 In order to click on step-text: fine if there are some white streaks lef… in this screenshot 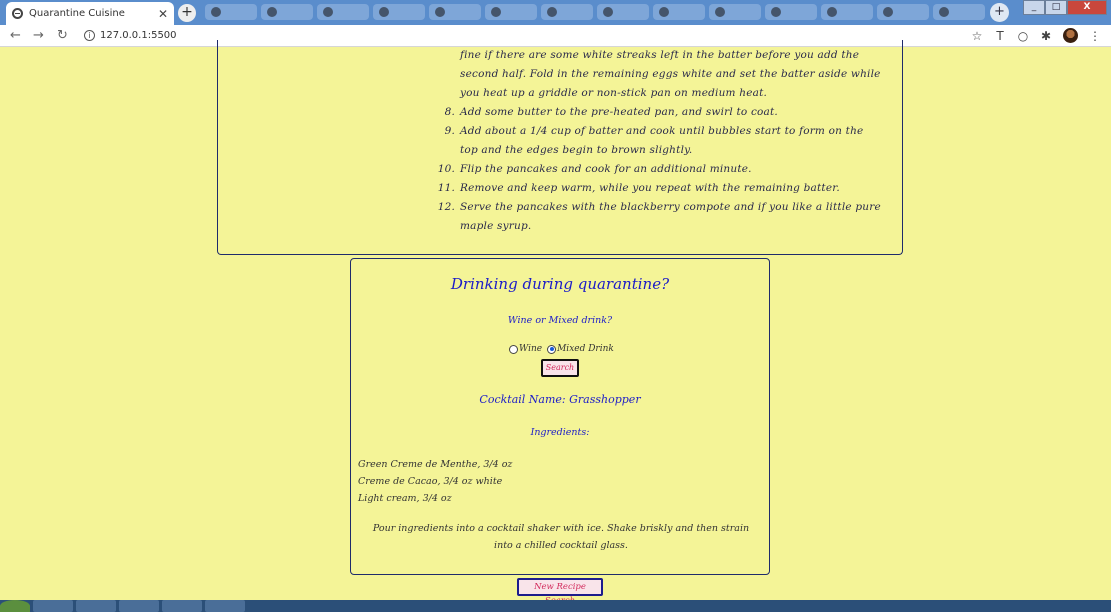, I will do `click(660, 55)`.